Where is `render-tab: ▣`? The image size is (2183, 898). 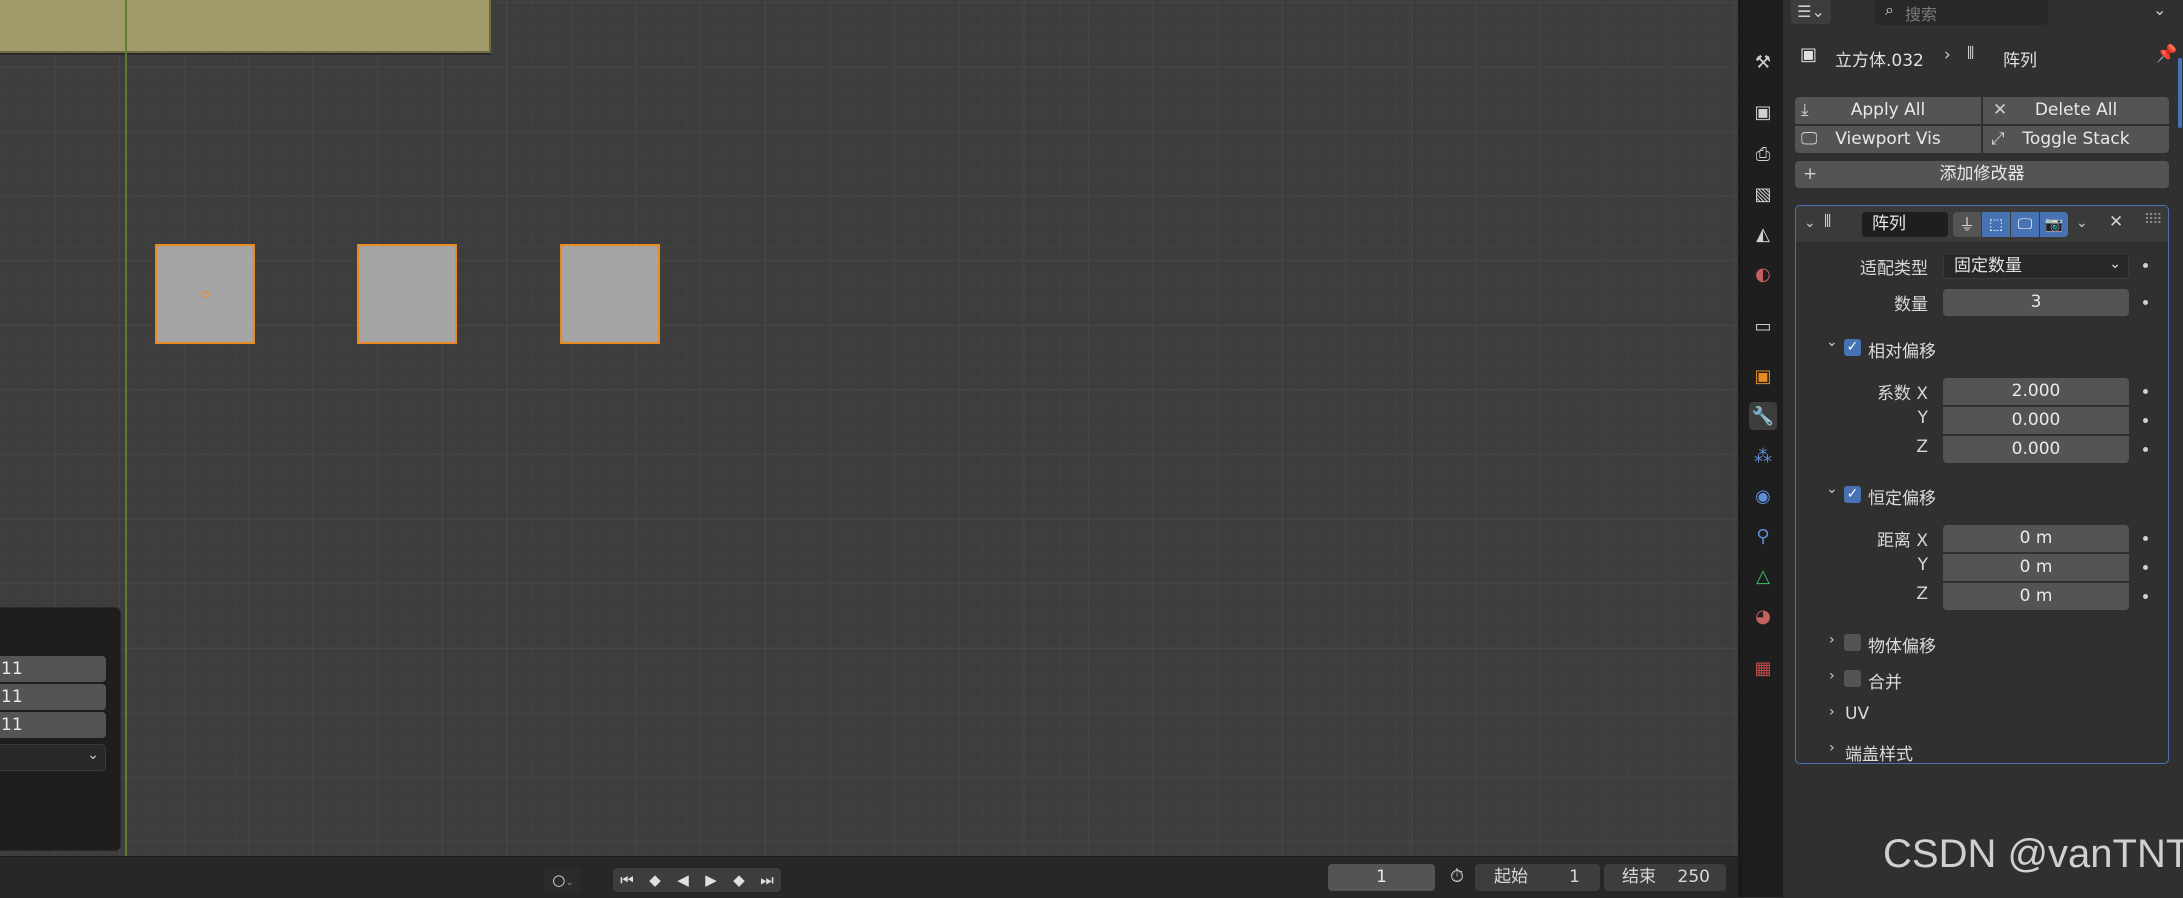
render-tab: ▣ is located at coordinates (1763, 112).